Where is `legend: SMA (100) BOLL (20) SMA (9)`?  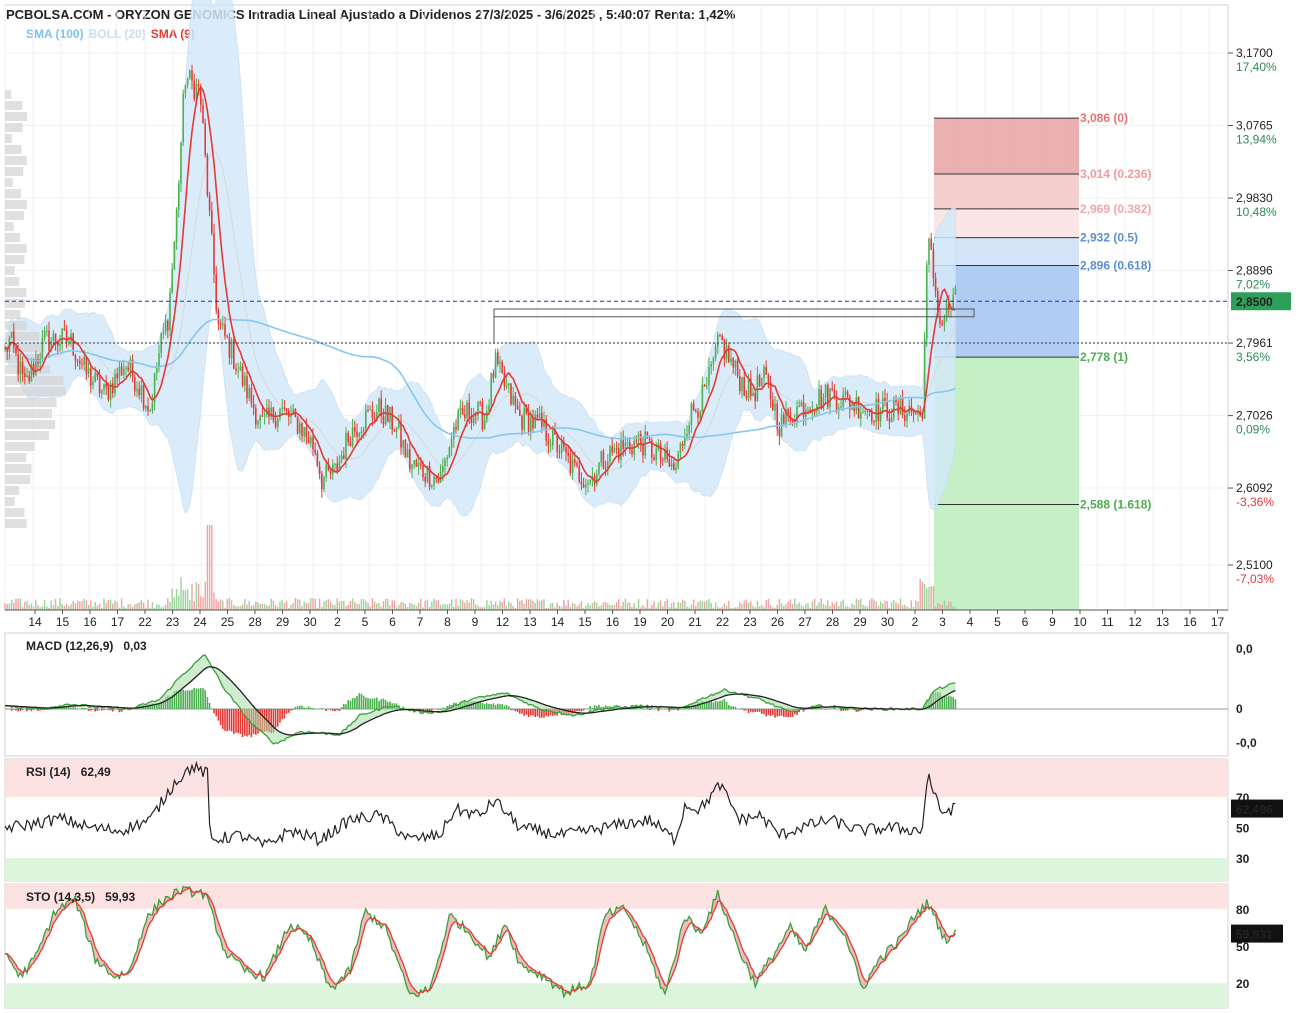 legend: SMA (100) BOLL (20) SMA (9) is located at coordinates (110, 34).